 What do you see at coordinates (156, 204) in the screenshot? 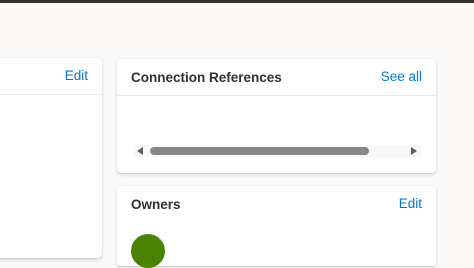
I see `owners-title: Owners` at bounding box center [156, 204].